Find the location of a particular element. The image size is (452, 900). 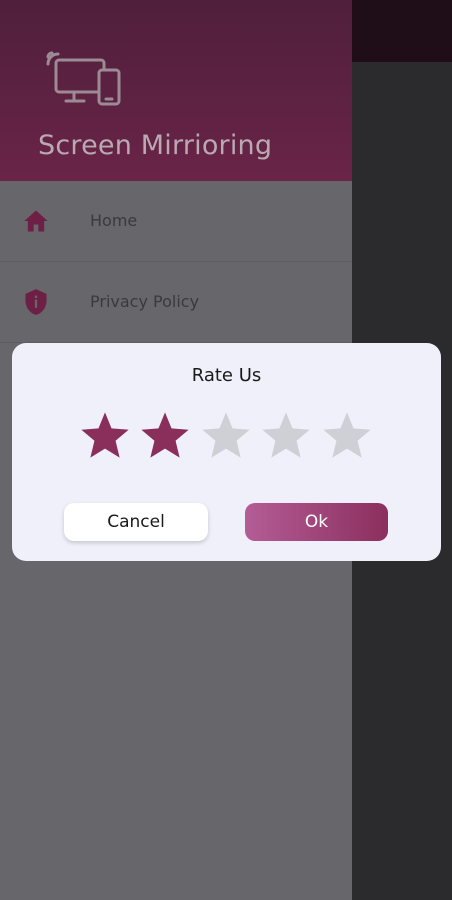

star-4-icon is located at coordinates (286, 436).